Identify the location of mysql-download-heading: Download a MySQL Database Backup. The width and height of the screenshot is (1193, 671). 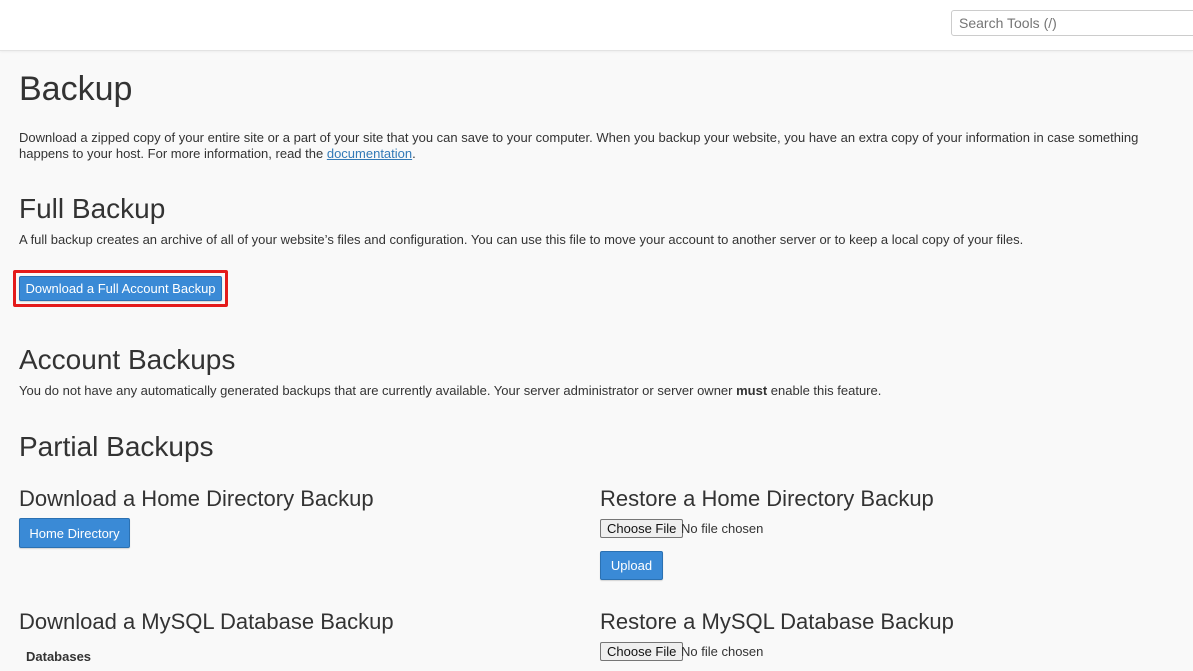
(206, 621).